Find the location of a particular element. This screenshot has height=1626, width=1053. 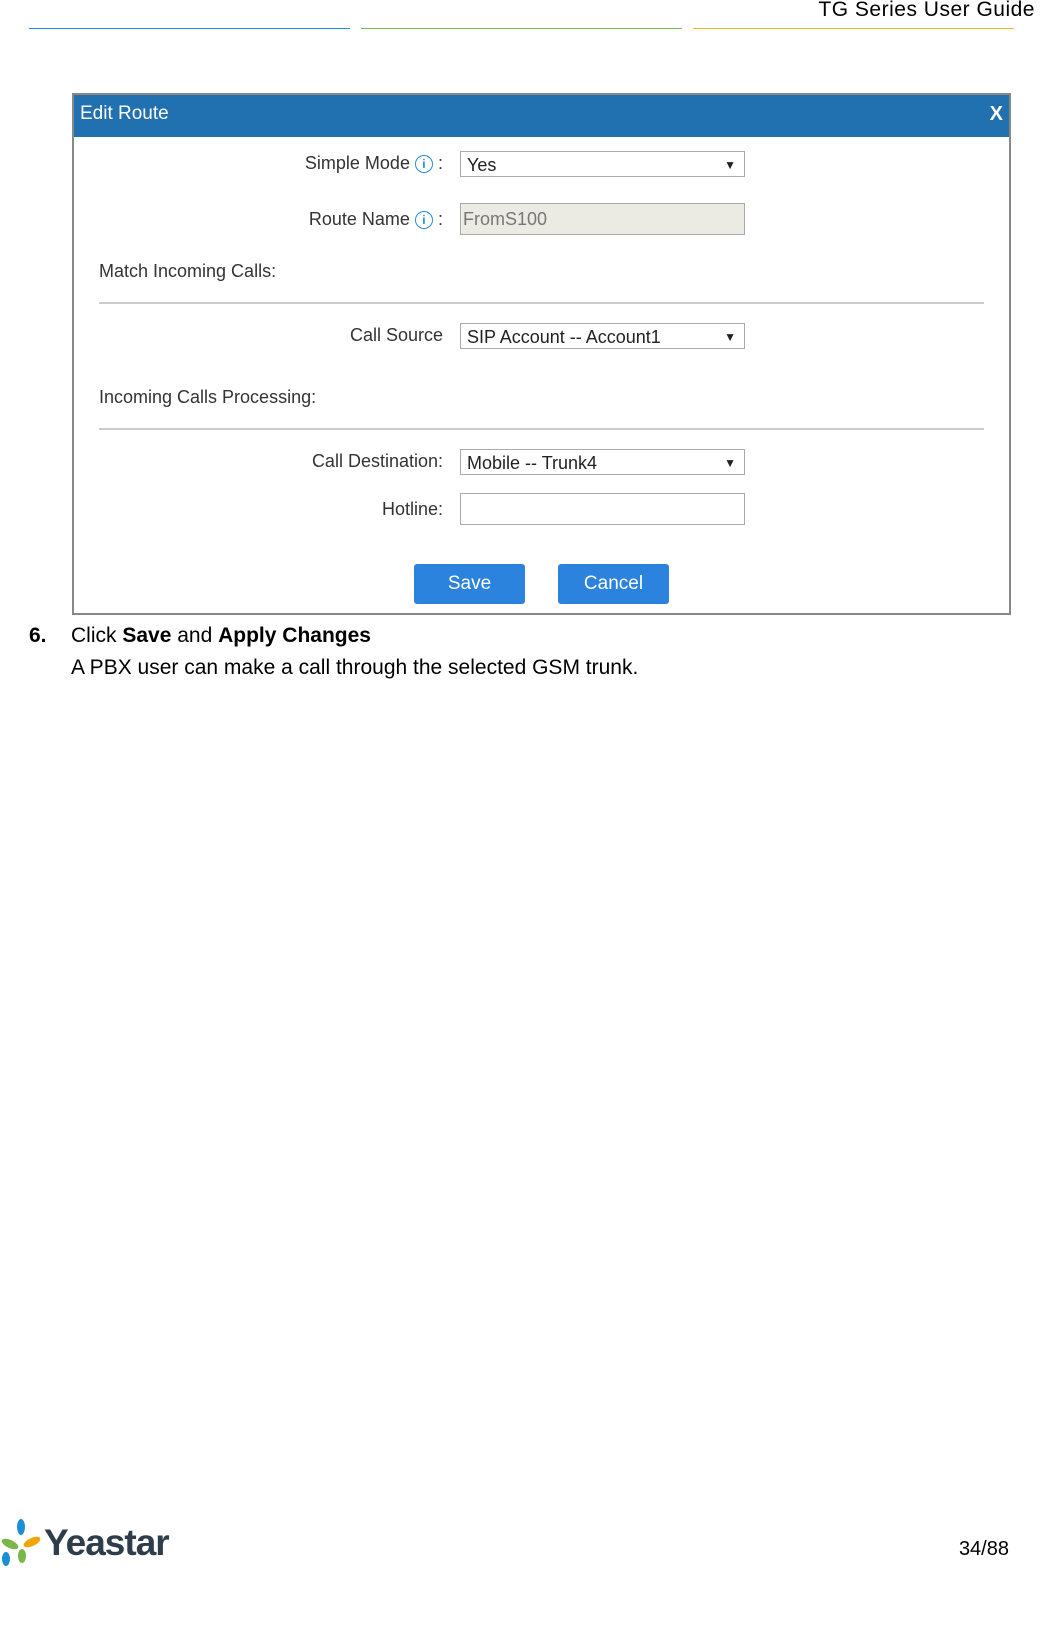

header-line-yellow is located at coordinates (853, 28).